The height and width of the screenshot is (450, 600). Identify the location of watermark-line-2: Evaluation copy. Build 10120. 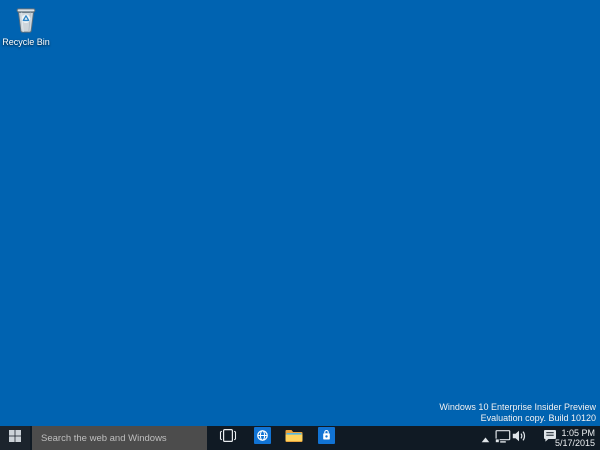
(538, 418).